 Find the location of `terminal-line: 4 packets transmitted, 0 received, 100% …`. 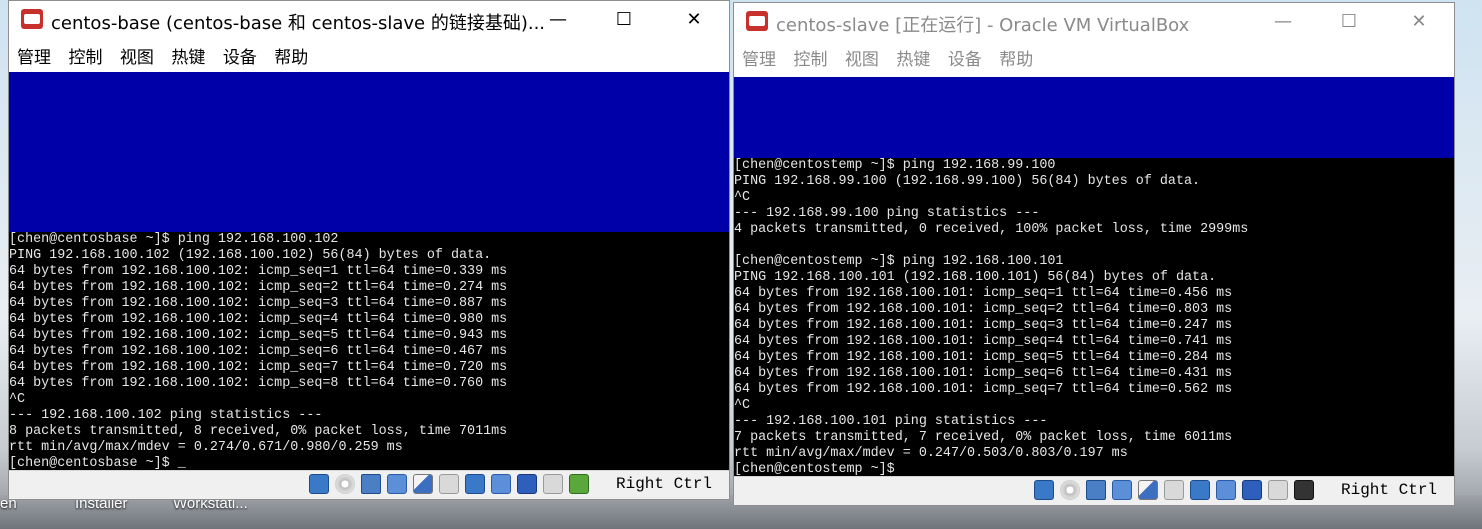

terminal-line: 4 packets transmitted, 0 received, 100% … is located at coordinates (991, 229).